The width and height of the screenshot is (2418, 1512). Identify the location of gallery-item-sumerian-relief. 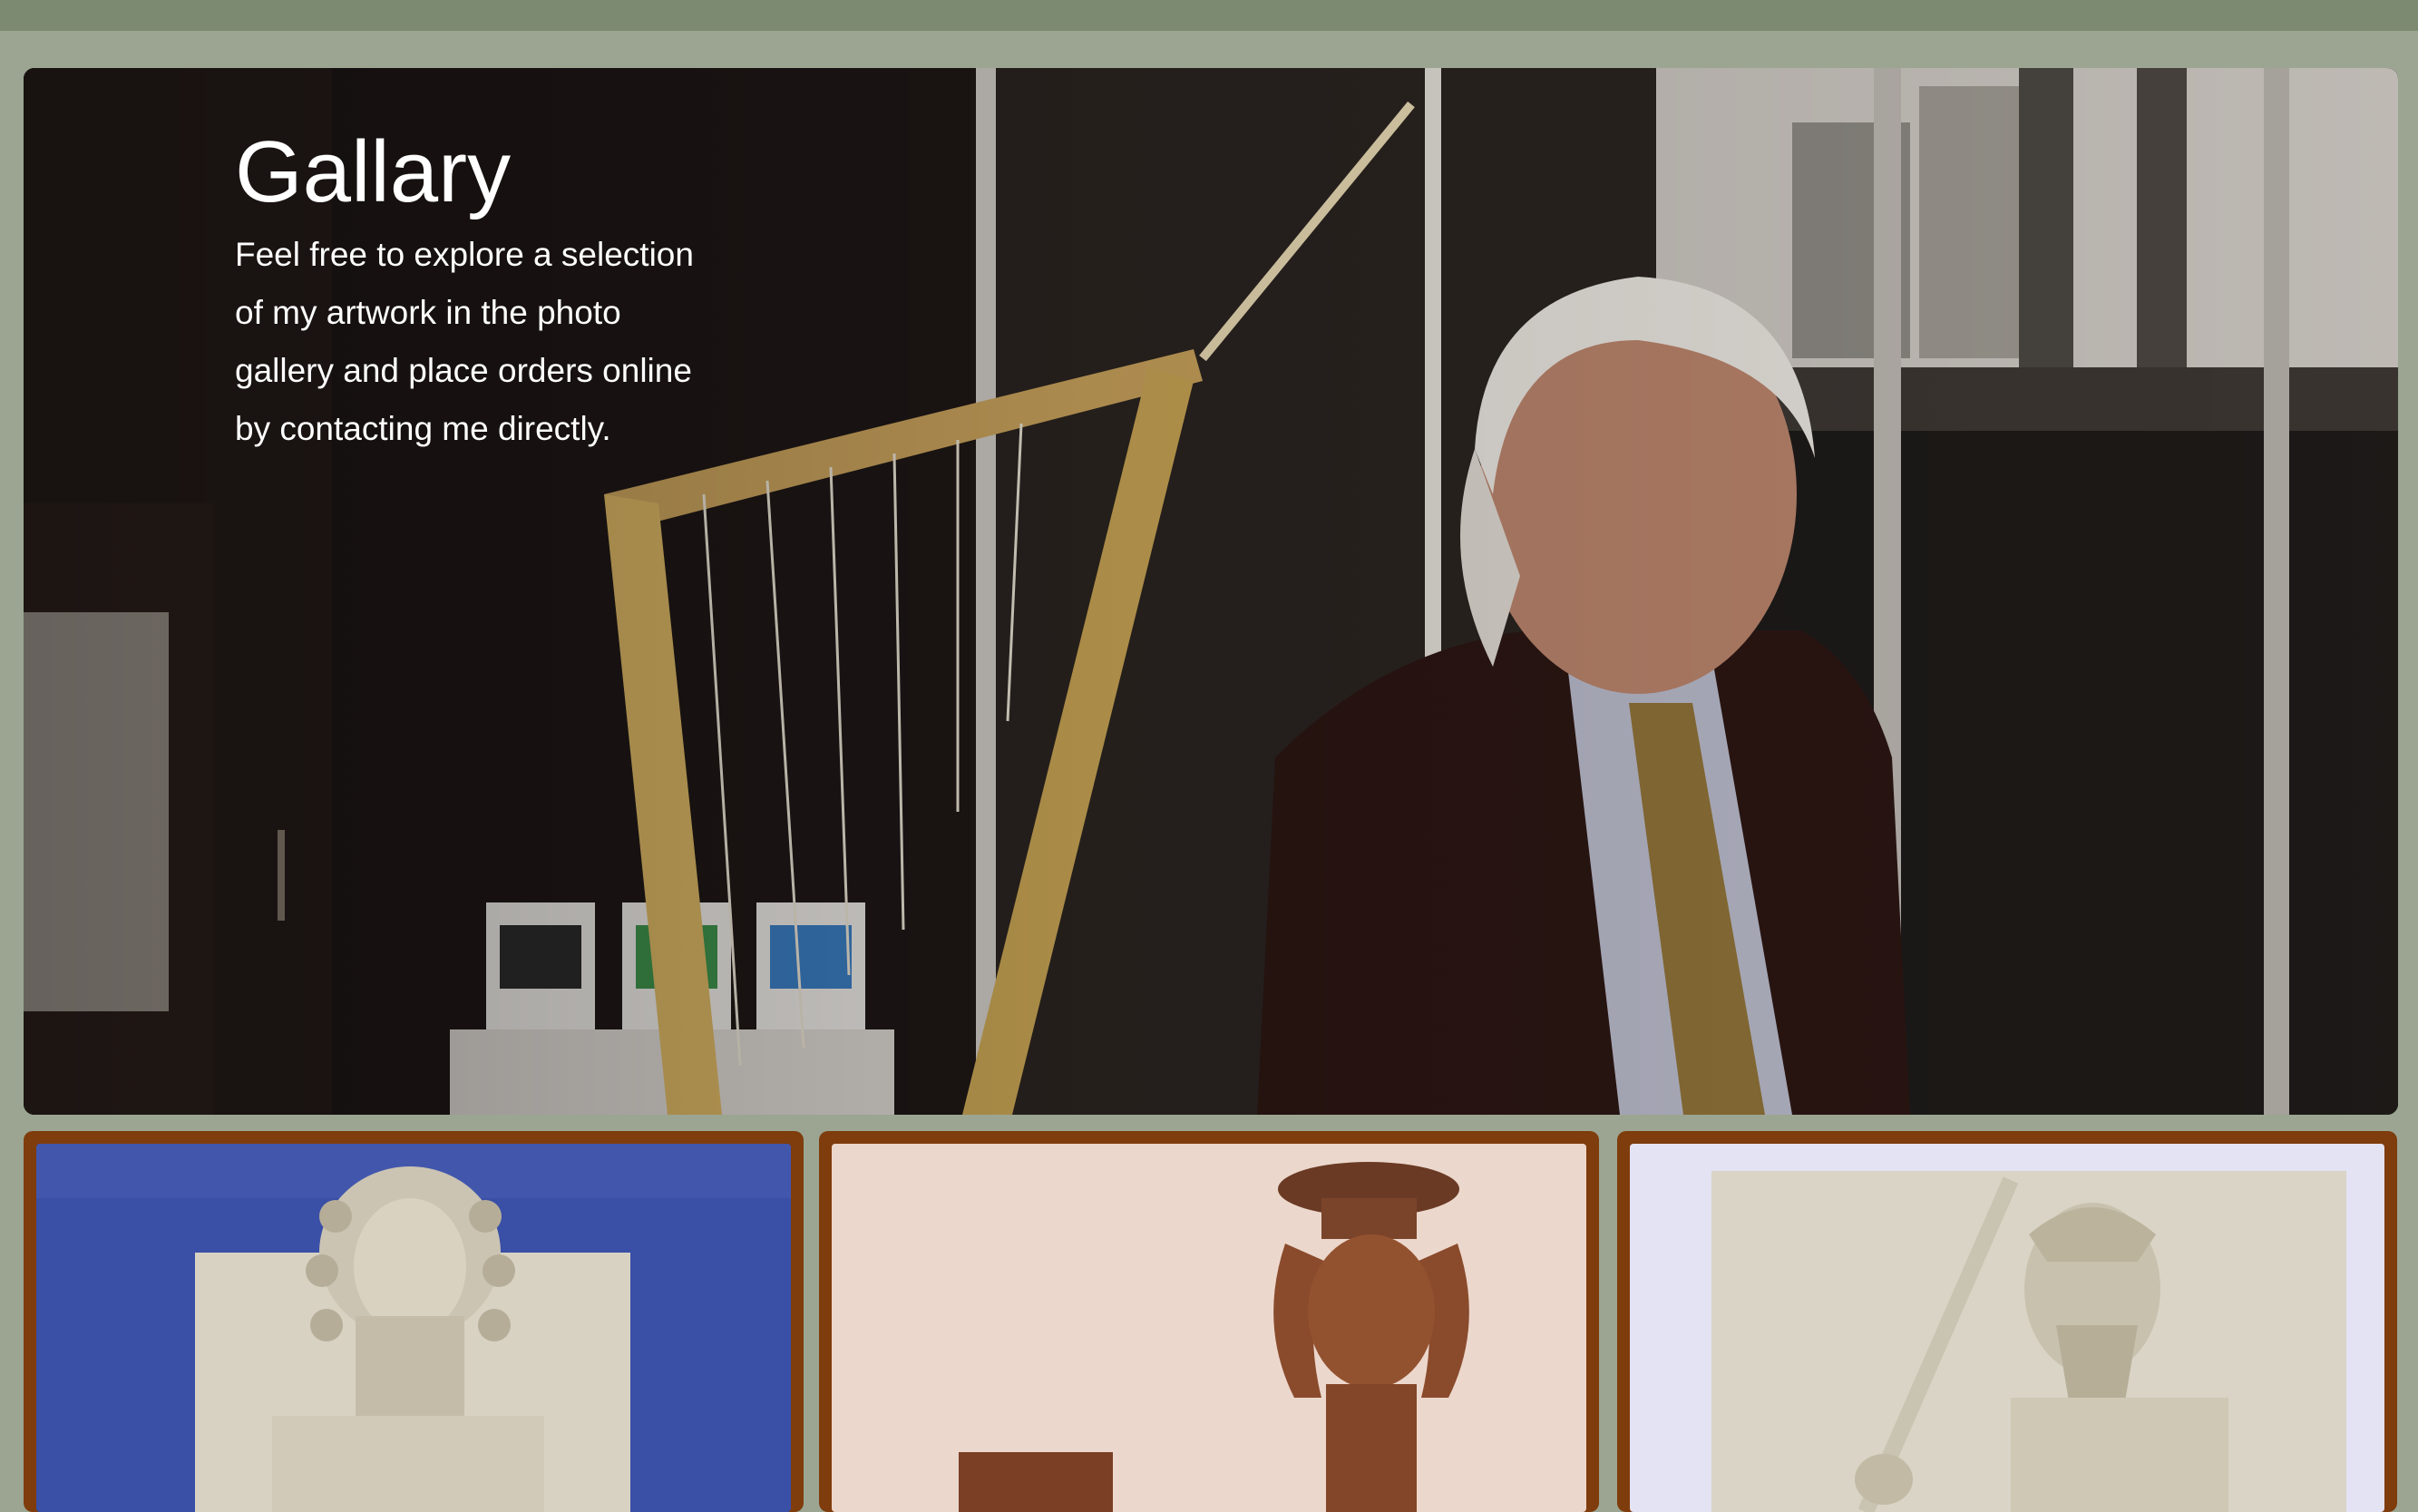
(414, 1321).